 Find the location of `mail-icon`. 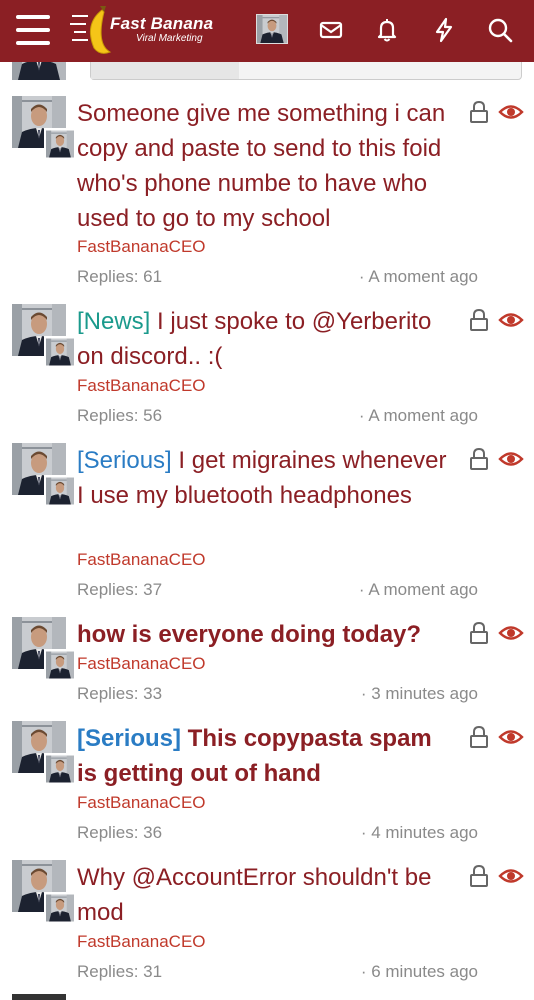

mail-icon is located at coordinates (331, 30).